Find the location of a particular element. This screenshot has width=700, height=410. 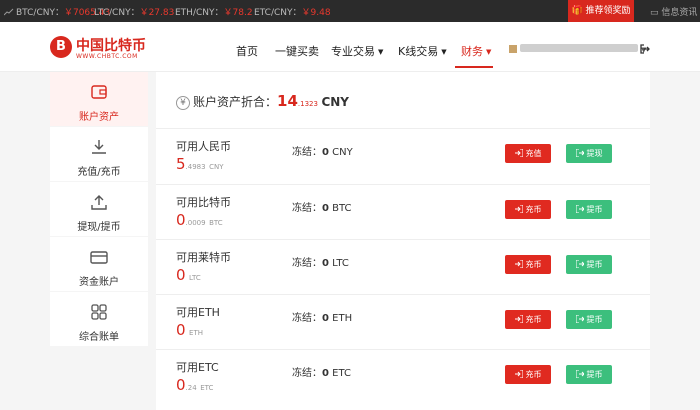

balance-integer: 5 is located at coordinates (181, 164).